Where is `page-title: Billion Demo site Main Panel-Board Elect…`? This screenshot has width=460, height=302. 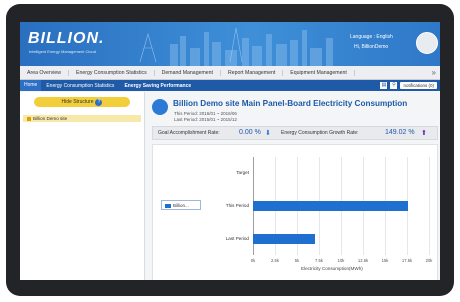 page-title: Billion Demo site Main Panel-Board Elect… is located at coordinates (290, 103).